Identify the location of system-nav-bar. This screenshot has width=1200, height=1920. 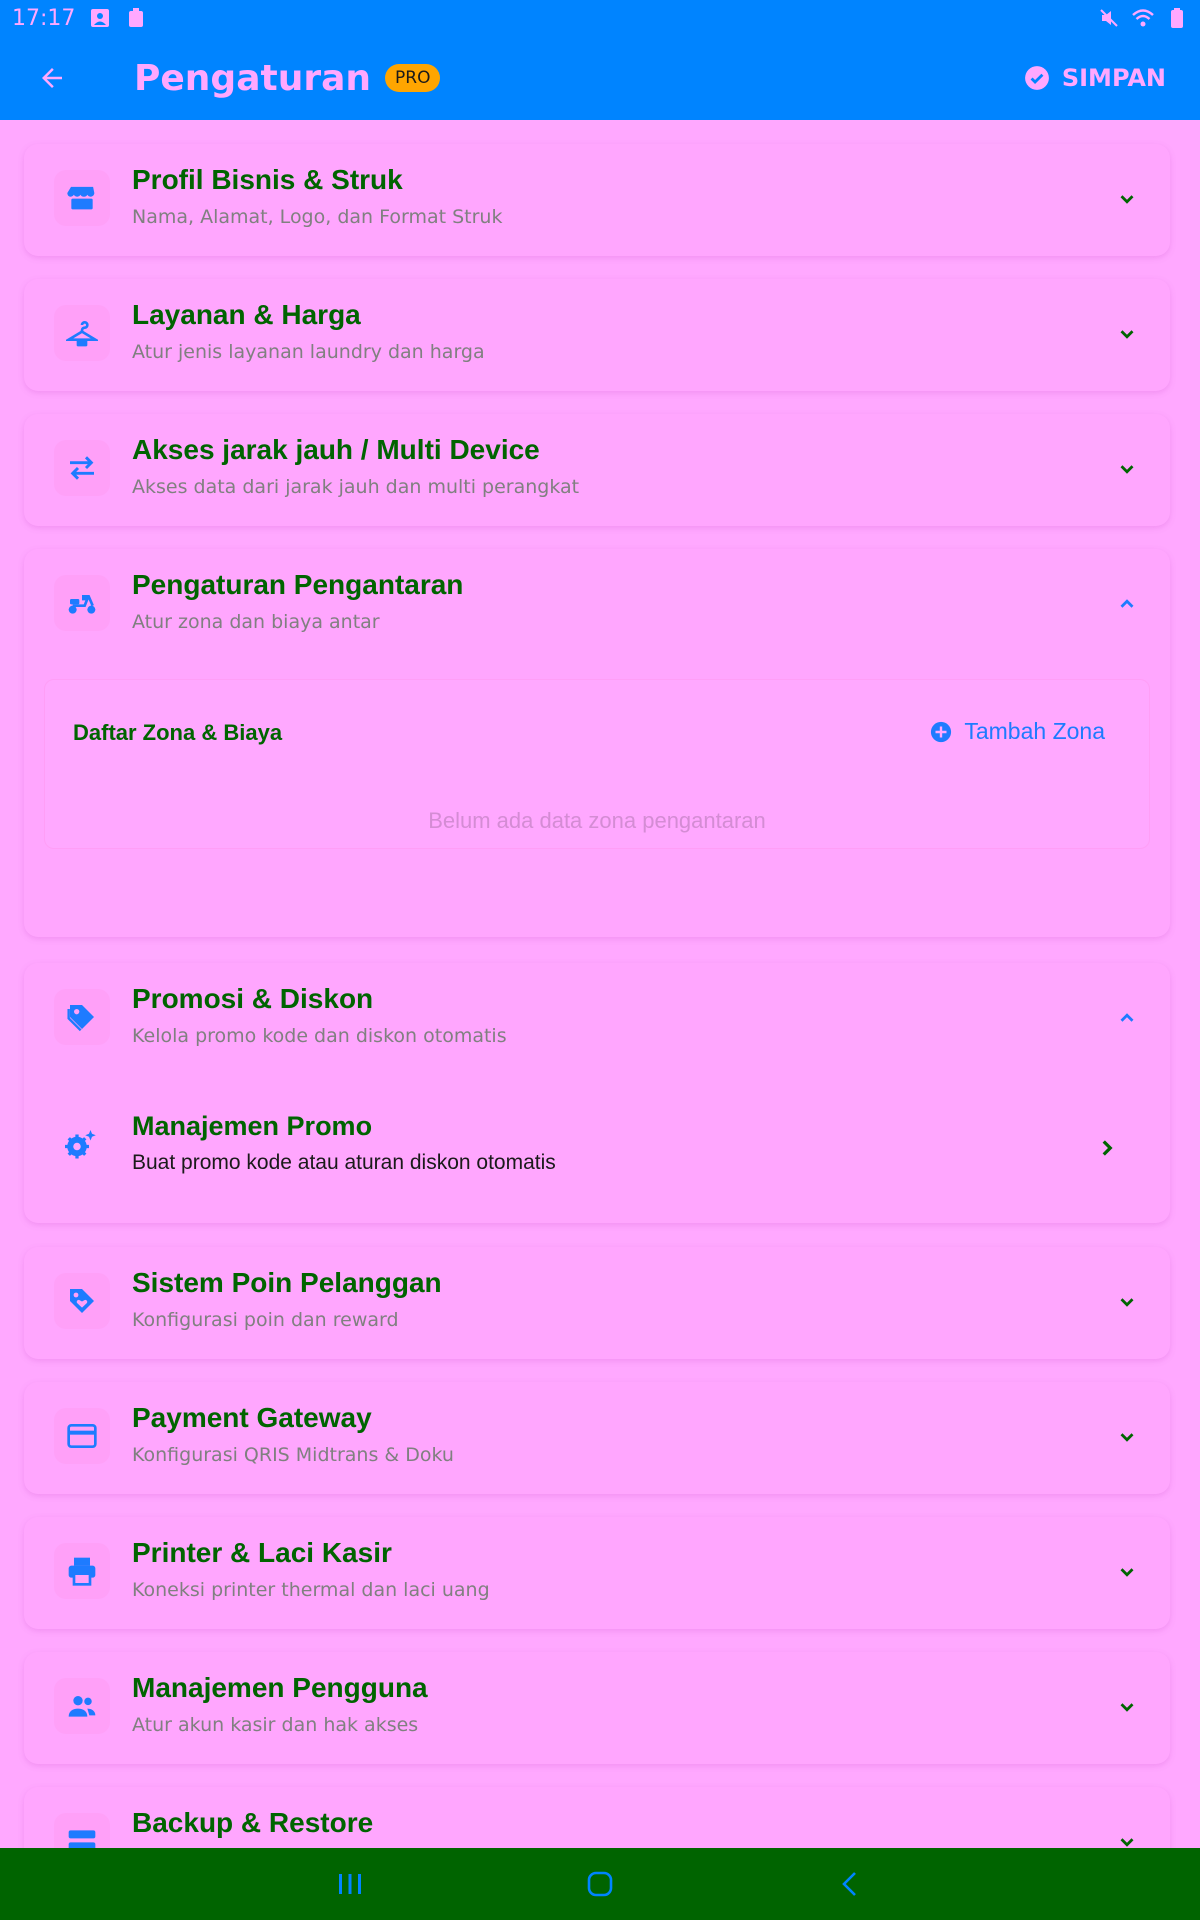
(600, 1884).